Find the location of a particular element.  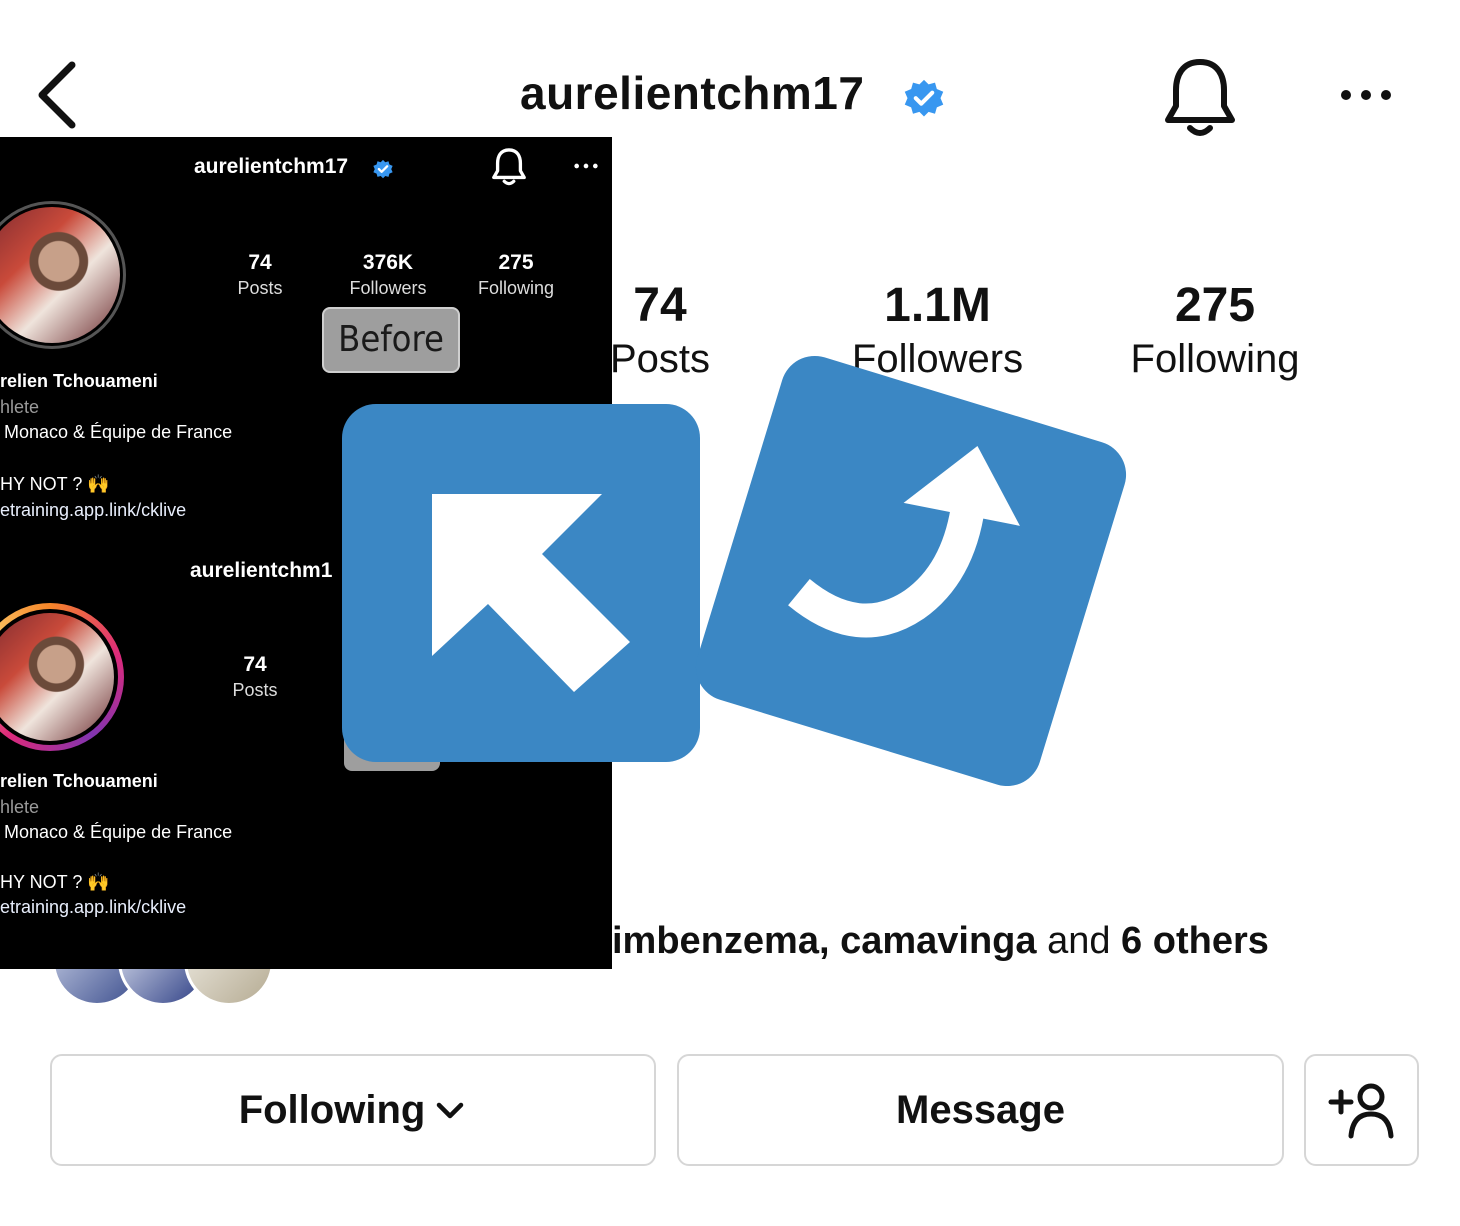

inset-posts-label: Posts is located at coordinates (260, 288).